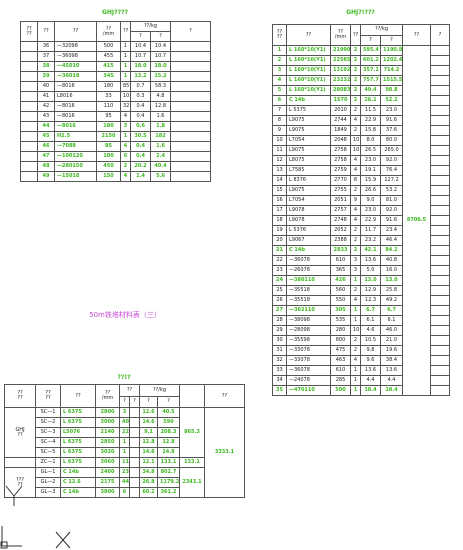 The width and height of the screenshot is (463, 550). Describe the element at coordinates (279, 300) in the screenshot. I see `row-number: 26` at that location.